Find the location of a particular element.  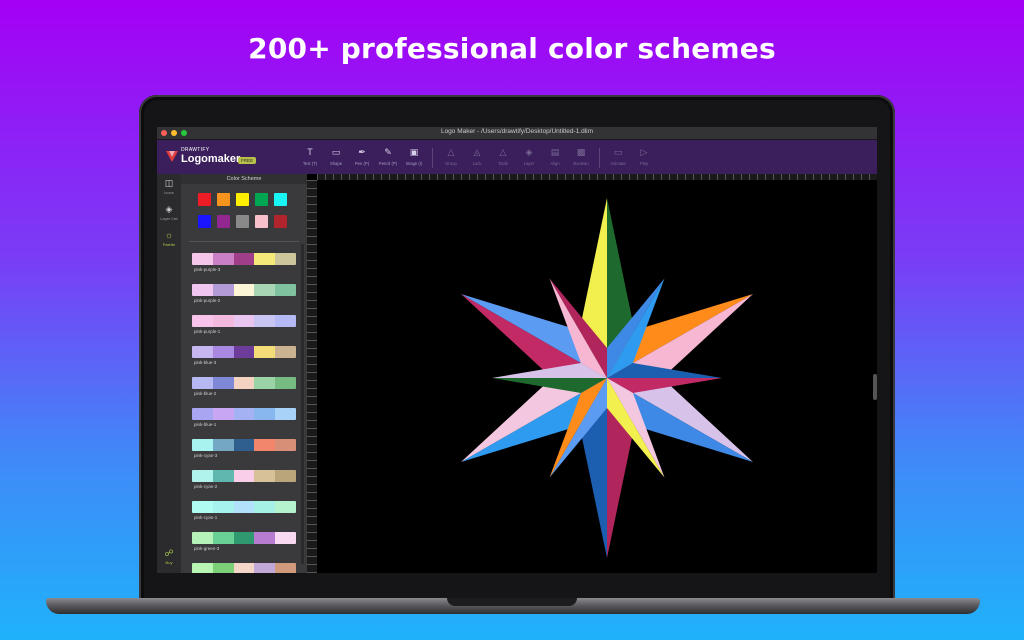

scheme-name: pink-purple-2 is located at coordinates (207, 300).